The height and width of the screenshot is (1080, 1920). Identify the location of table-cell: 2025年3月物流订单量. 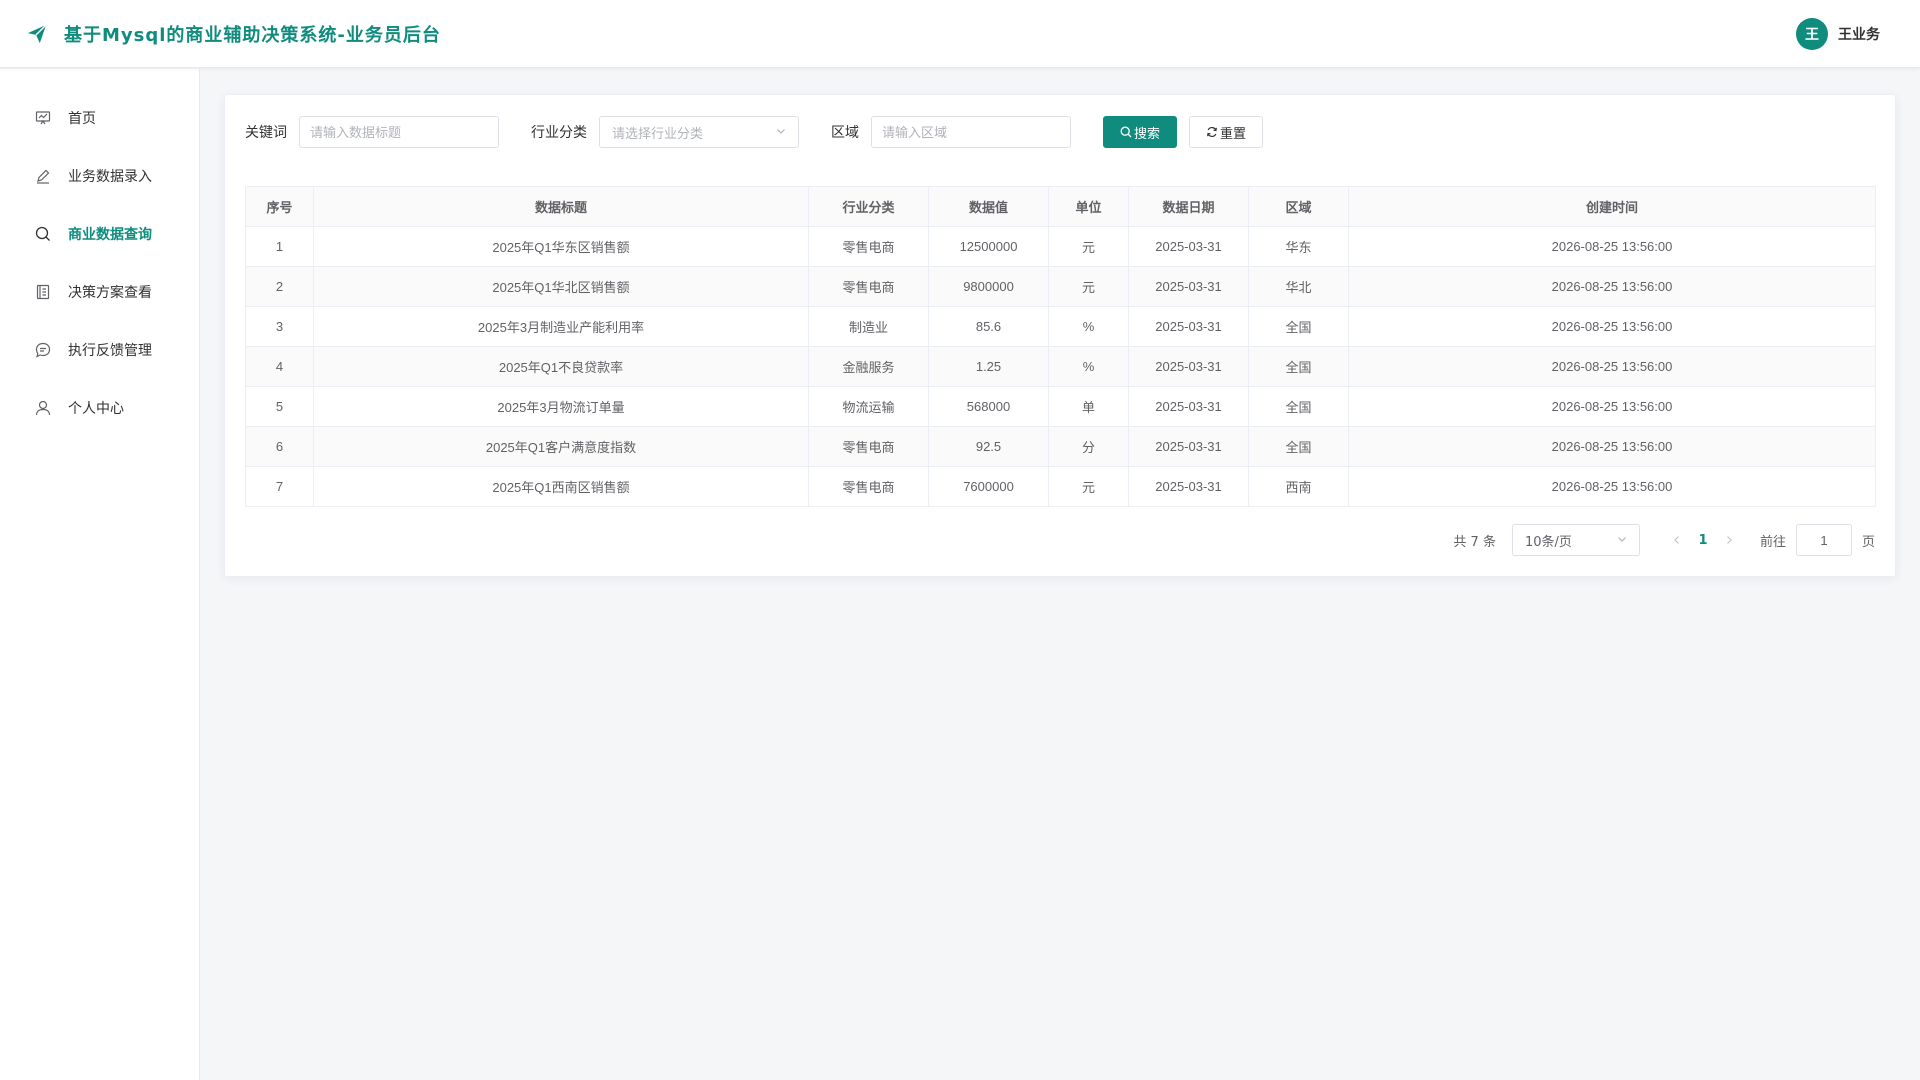
(561, 406).